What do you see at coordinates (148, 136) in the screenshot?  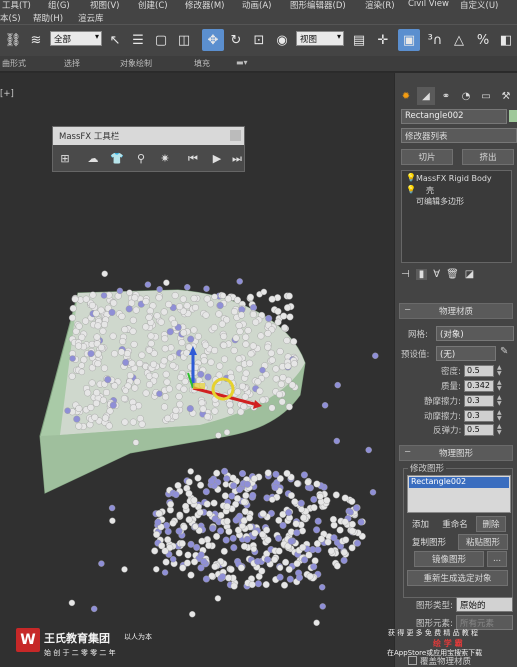 I see `massfx-toolbar-title: MassFX 工具栏` at bounding box center [148, 136].